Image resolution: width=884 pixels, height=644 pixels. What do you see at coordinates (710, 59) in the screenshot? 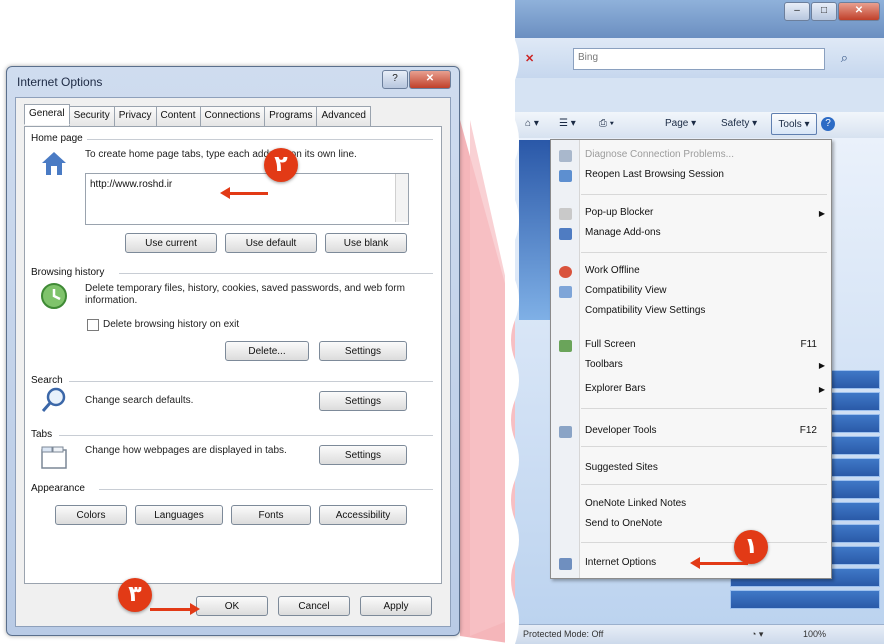
I see `search-box: Bing ⌕` at bounding box center [710, 59].